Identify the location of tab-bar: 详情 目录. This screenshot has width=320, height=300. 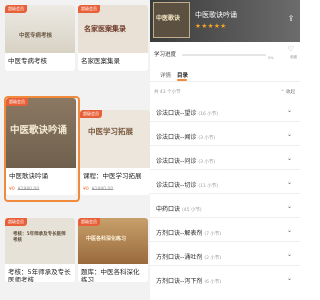
(225, 74).